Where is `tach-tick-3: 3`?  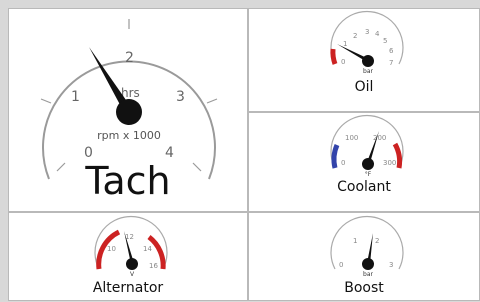
tach-tick-3: 3 is located at coordinates (180, 97).